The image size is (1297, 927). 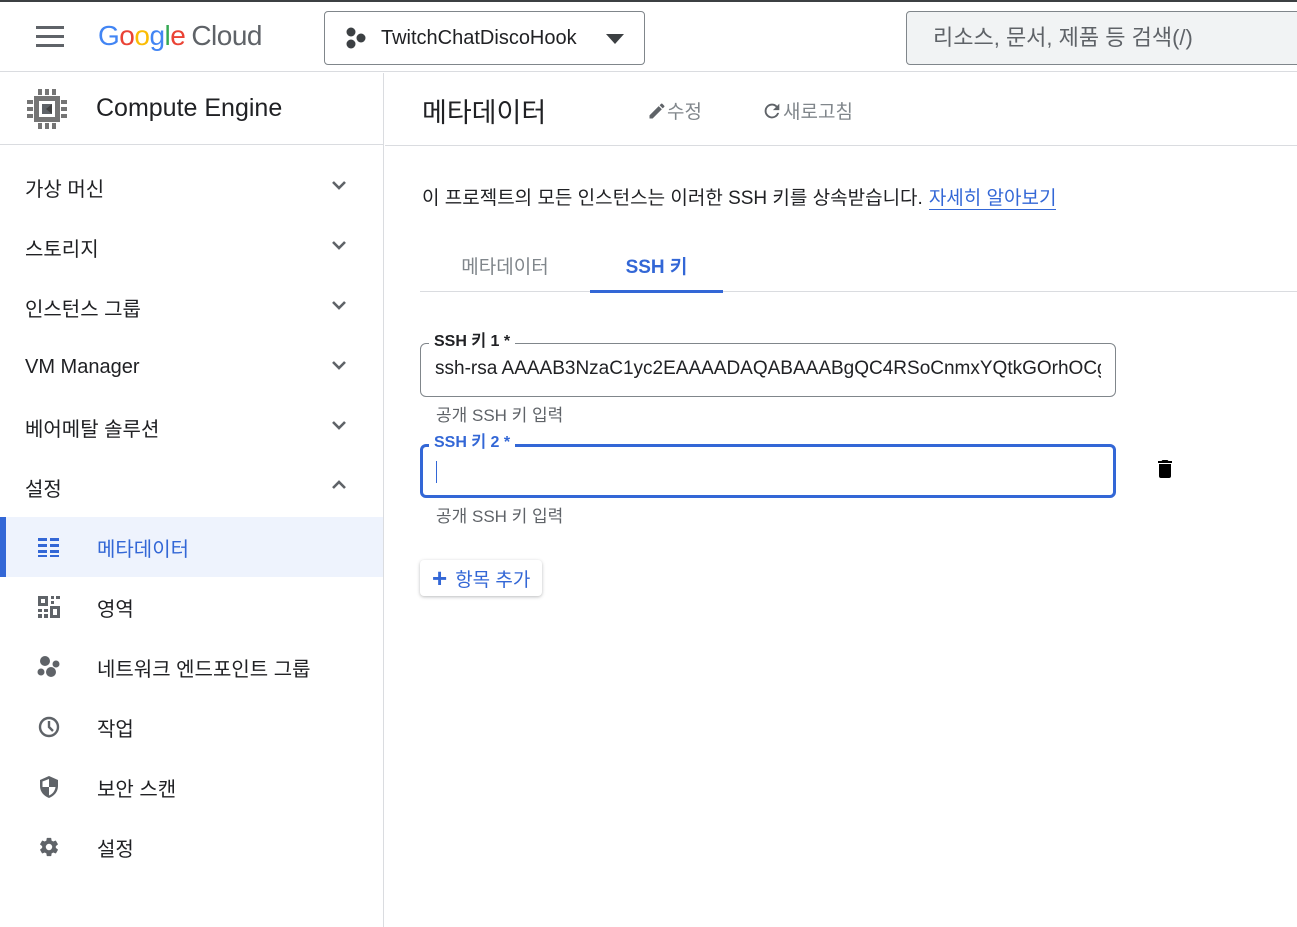 I want to click on delete-ssh-key-2-button, so click(x=1165, y=469).